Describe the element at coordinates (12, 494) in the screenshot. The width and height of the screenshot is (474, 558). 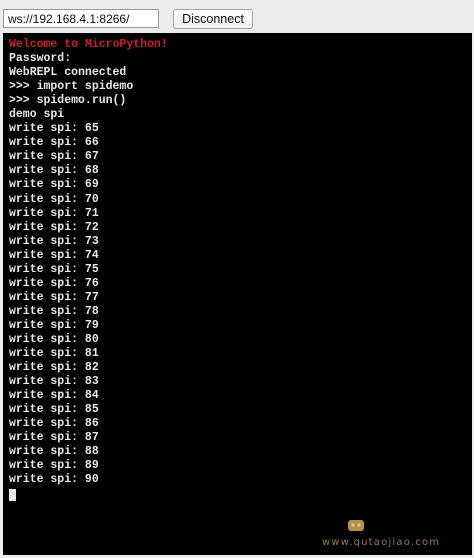
I see `text-cursor` at that location.